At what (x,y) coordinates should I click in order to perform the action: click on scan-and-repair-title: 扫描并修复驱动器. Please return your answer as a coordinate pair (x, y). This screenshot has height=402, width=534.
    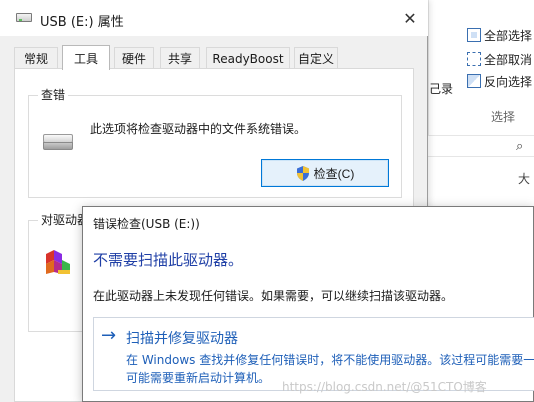
    Looking at the image, I should click on (182, 339).